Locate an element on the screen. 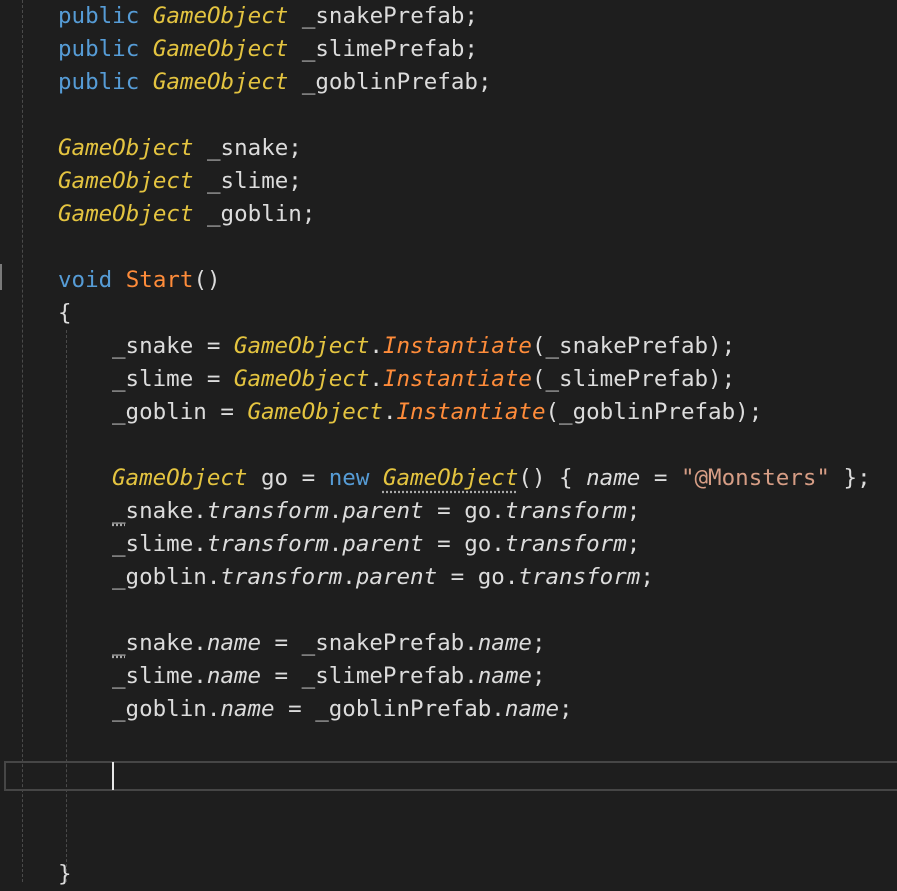 Image resolution: width=897 pixels, height=891 pixels. code-token: _goblin; is located at coordinates (254, 214).